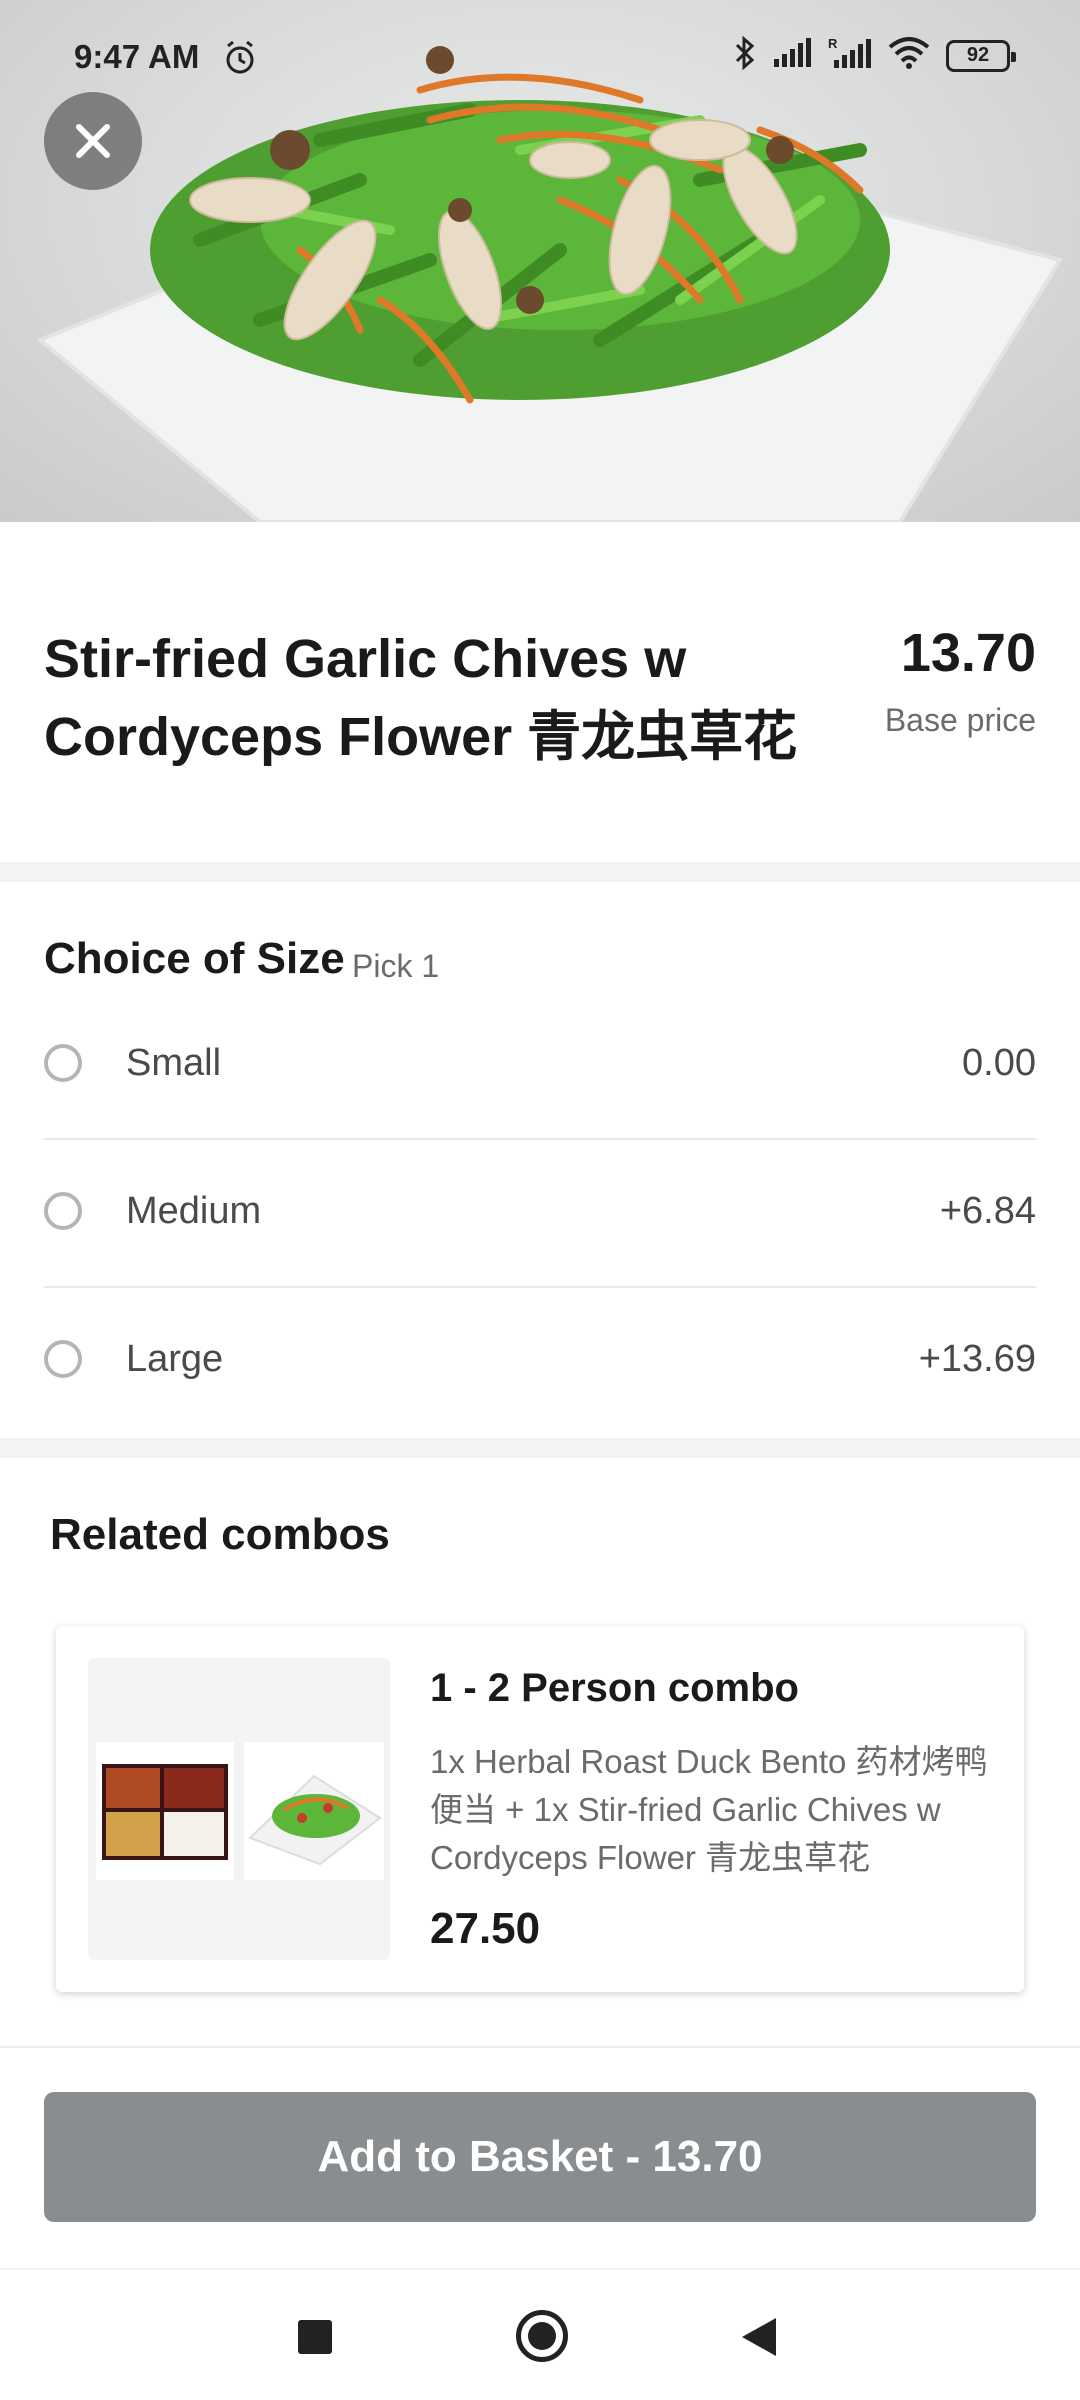 The image size is (1080, 2400). I want to click on size-option-small: Small 0.00, so click(540, 1066).